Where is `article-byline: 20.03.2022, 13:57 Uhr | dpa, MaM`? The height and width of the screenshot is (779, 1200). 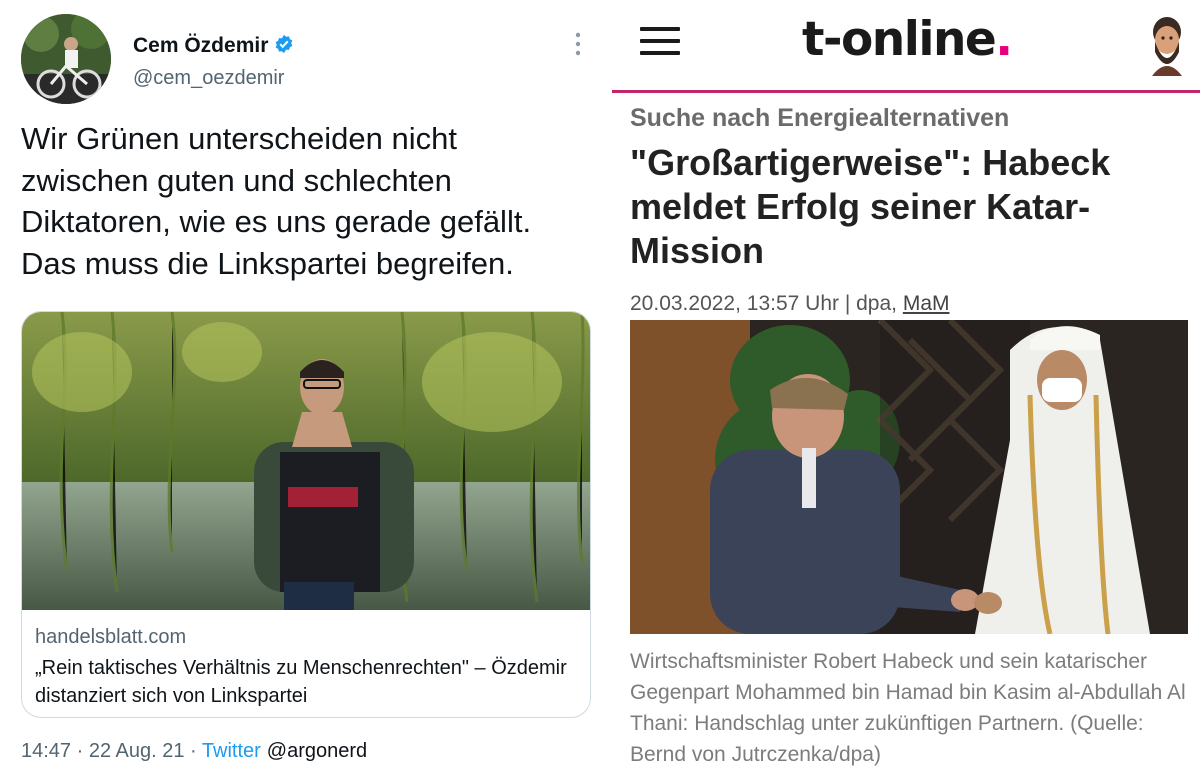 article-byline: 20.03.2022, 13:57 Uhr | dpa, MaM is located at coordinates (790, 304).